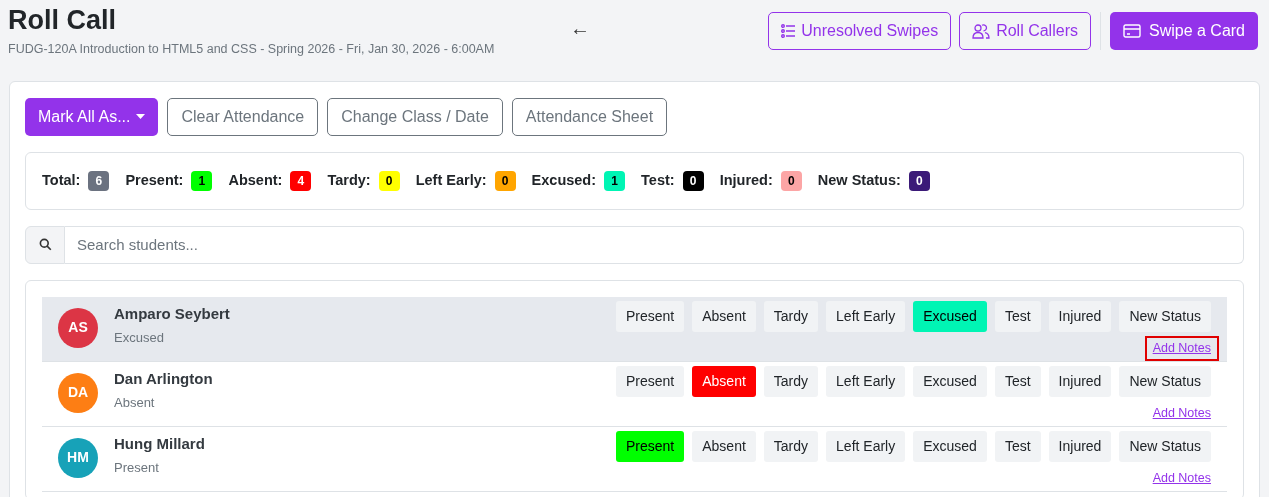 The height and width of the screenshot is (497, 1269). Describe the element at coordinates (415, 116) in the screenshot. I see `toolbar-button: Change Class / Date` at that location.